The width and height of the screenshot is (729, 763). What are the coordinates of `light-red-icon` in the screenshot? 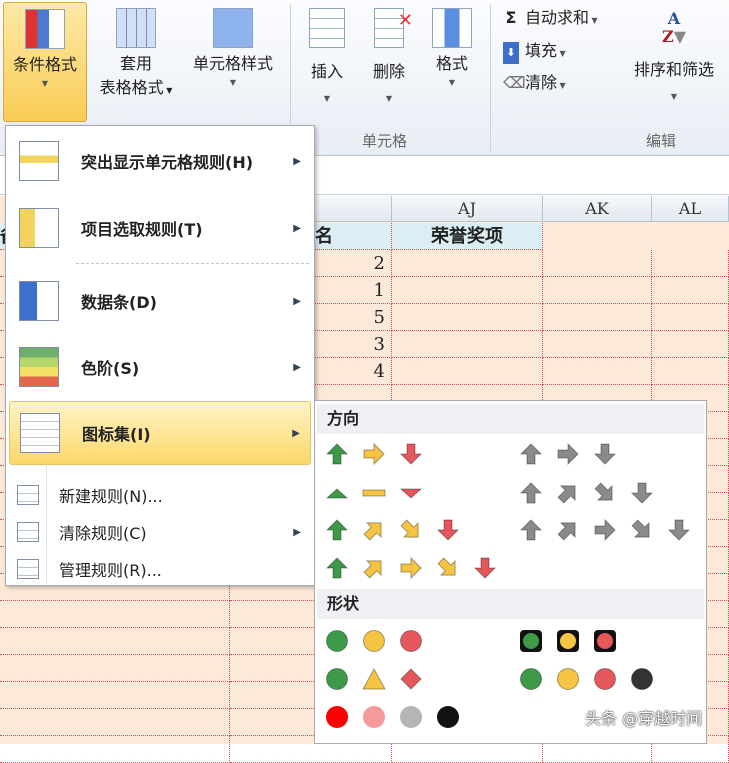 It's located at (605, 641).